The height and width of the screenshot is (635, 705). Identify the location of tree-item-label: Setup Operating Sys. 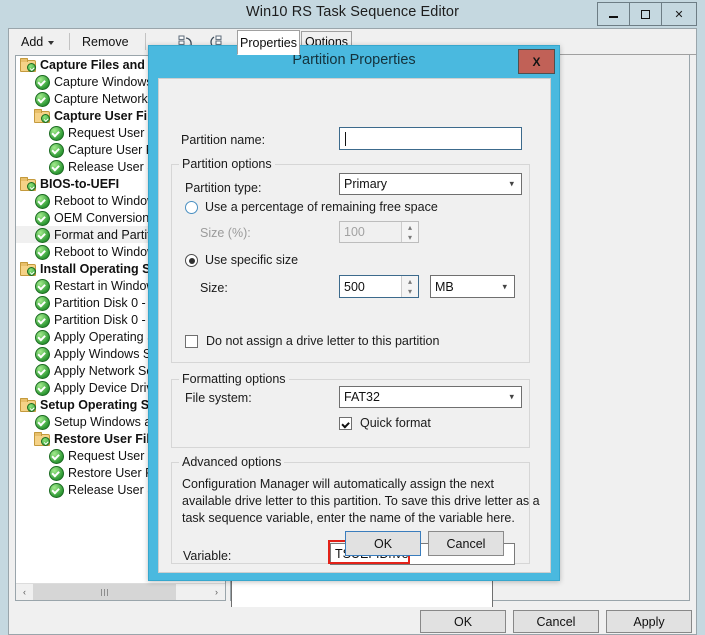
(101, 404).